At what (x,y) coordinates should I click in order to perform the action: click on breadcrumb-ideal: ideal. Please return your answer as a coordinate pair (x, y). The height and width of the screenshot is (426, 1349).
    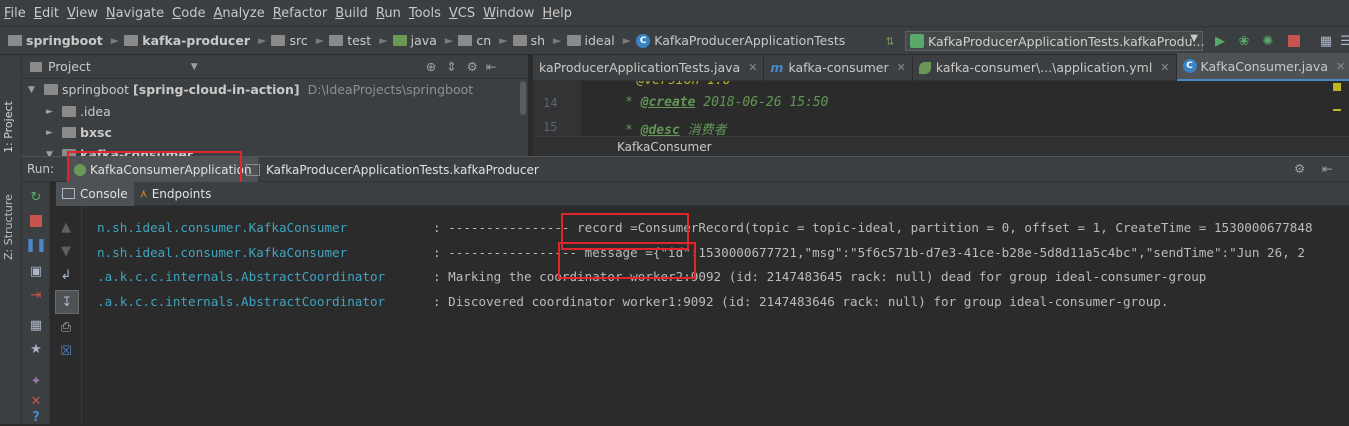
    Looking at the image, I should click on (590, 40).